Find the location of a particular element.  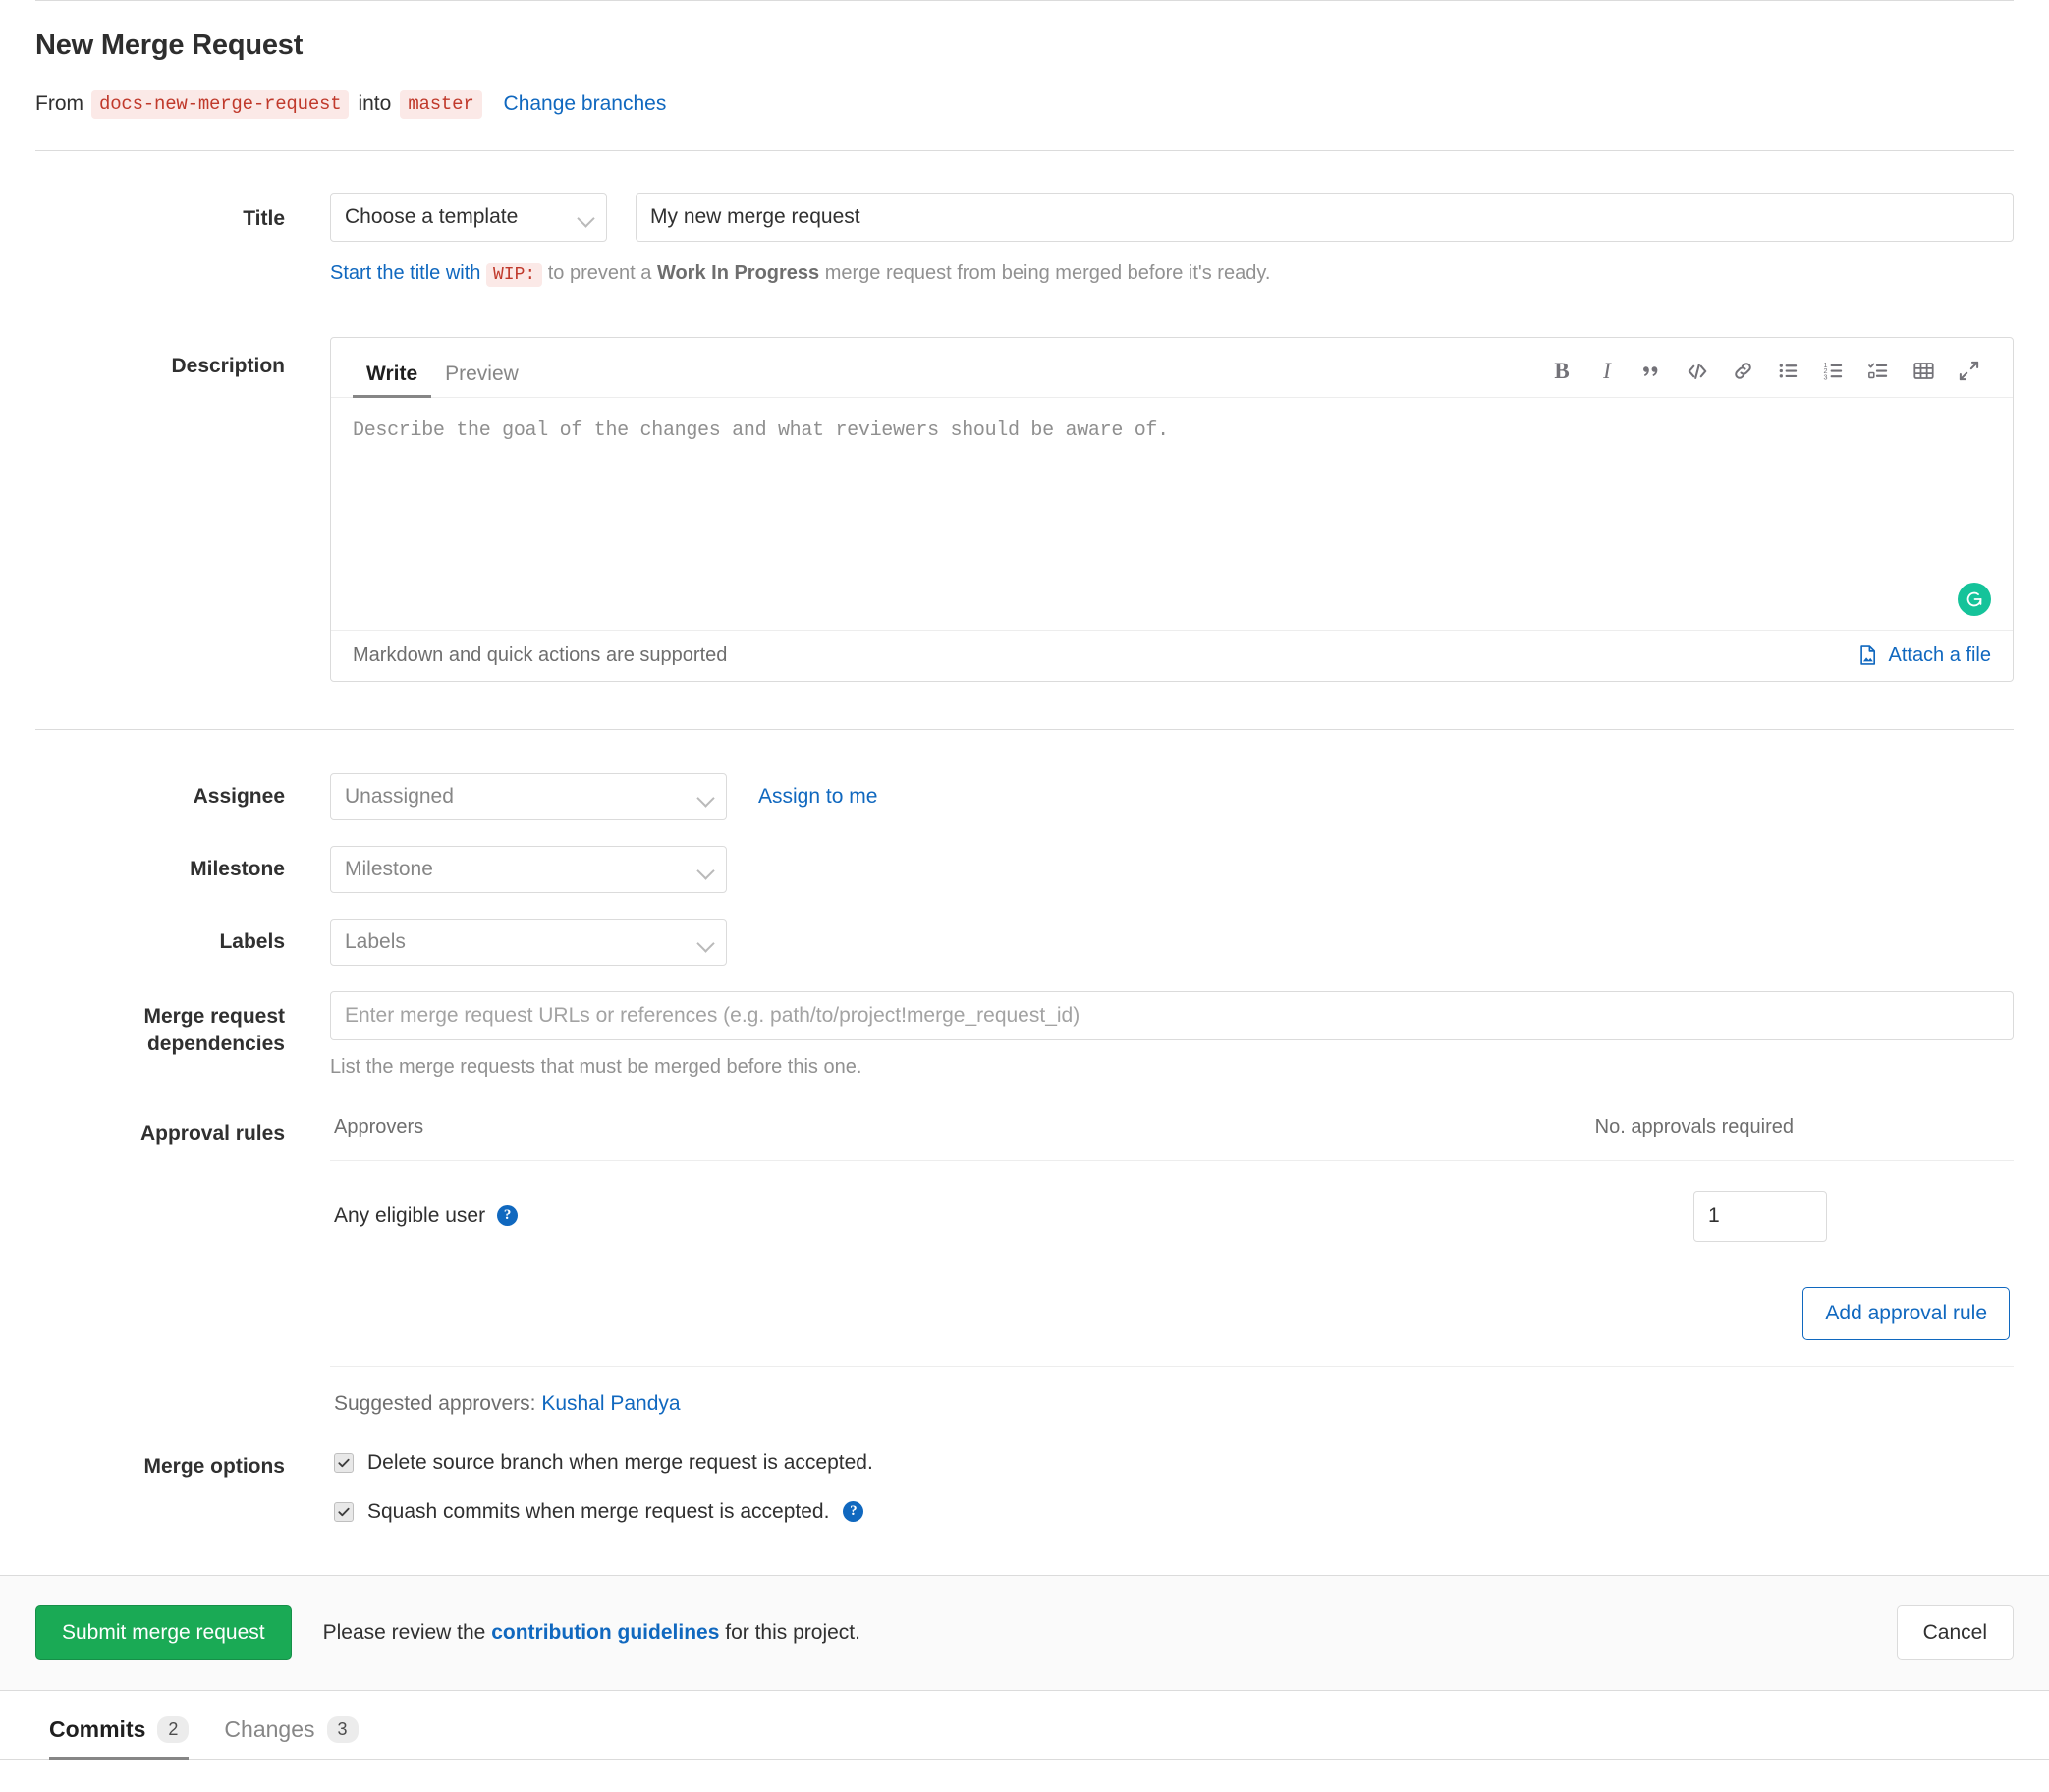

change-branches-link: Change branches is located at coordinates (585, 104).